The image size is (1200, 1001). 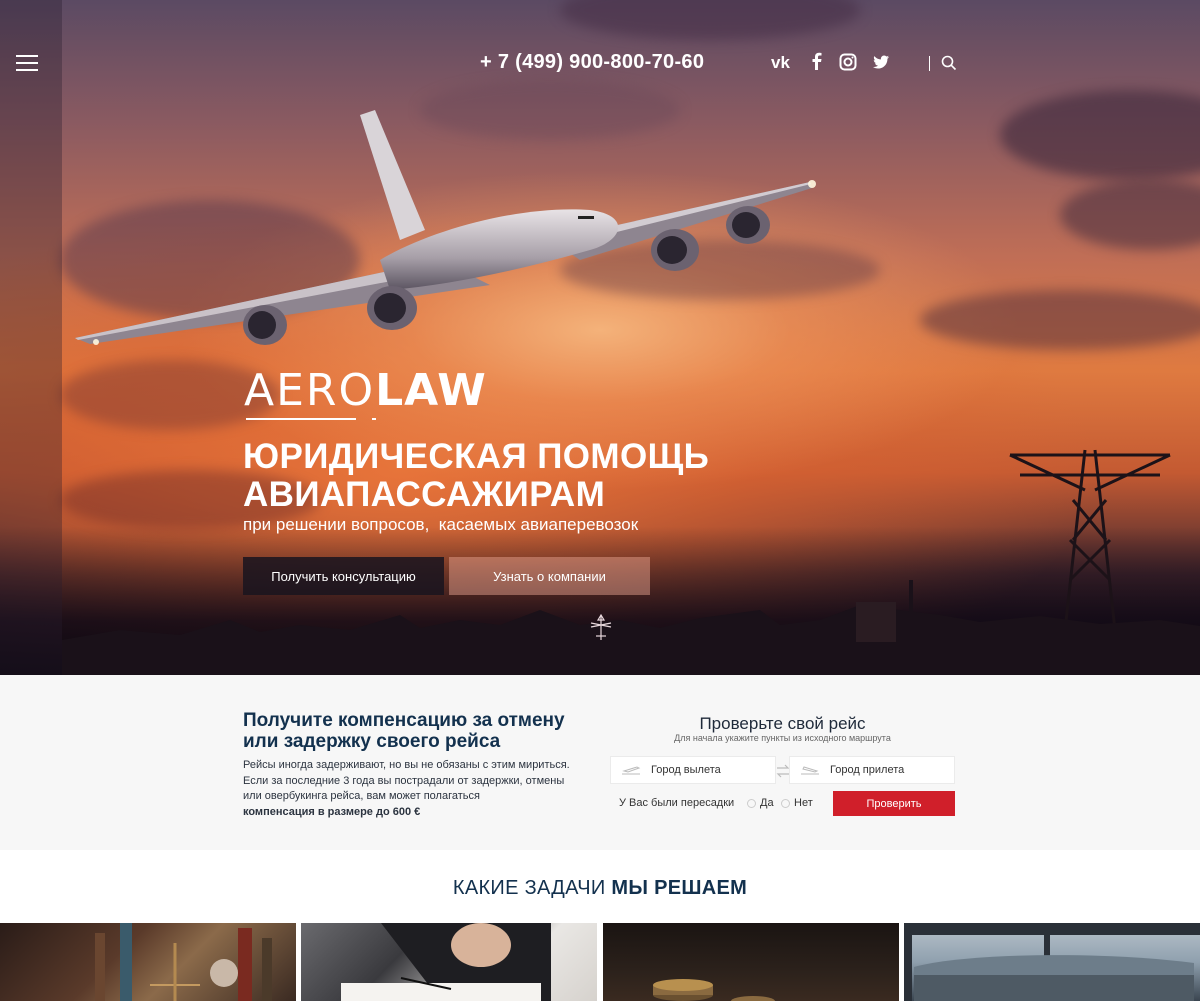 What do you see at coordinates (803, 803) in the screenshot?
I see `transfer-no-label: Нет` at bounding box center [803, 803].